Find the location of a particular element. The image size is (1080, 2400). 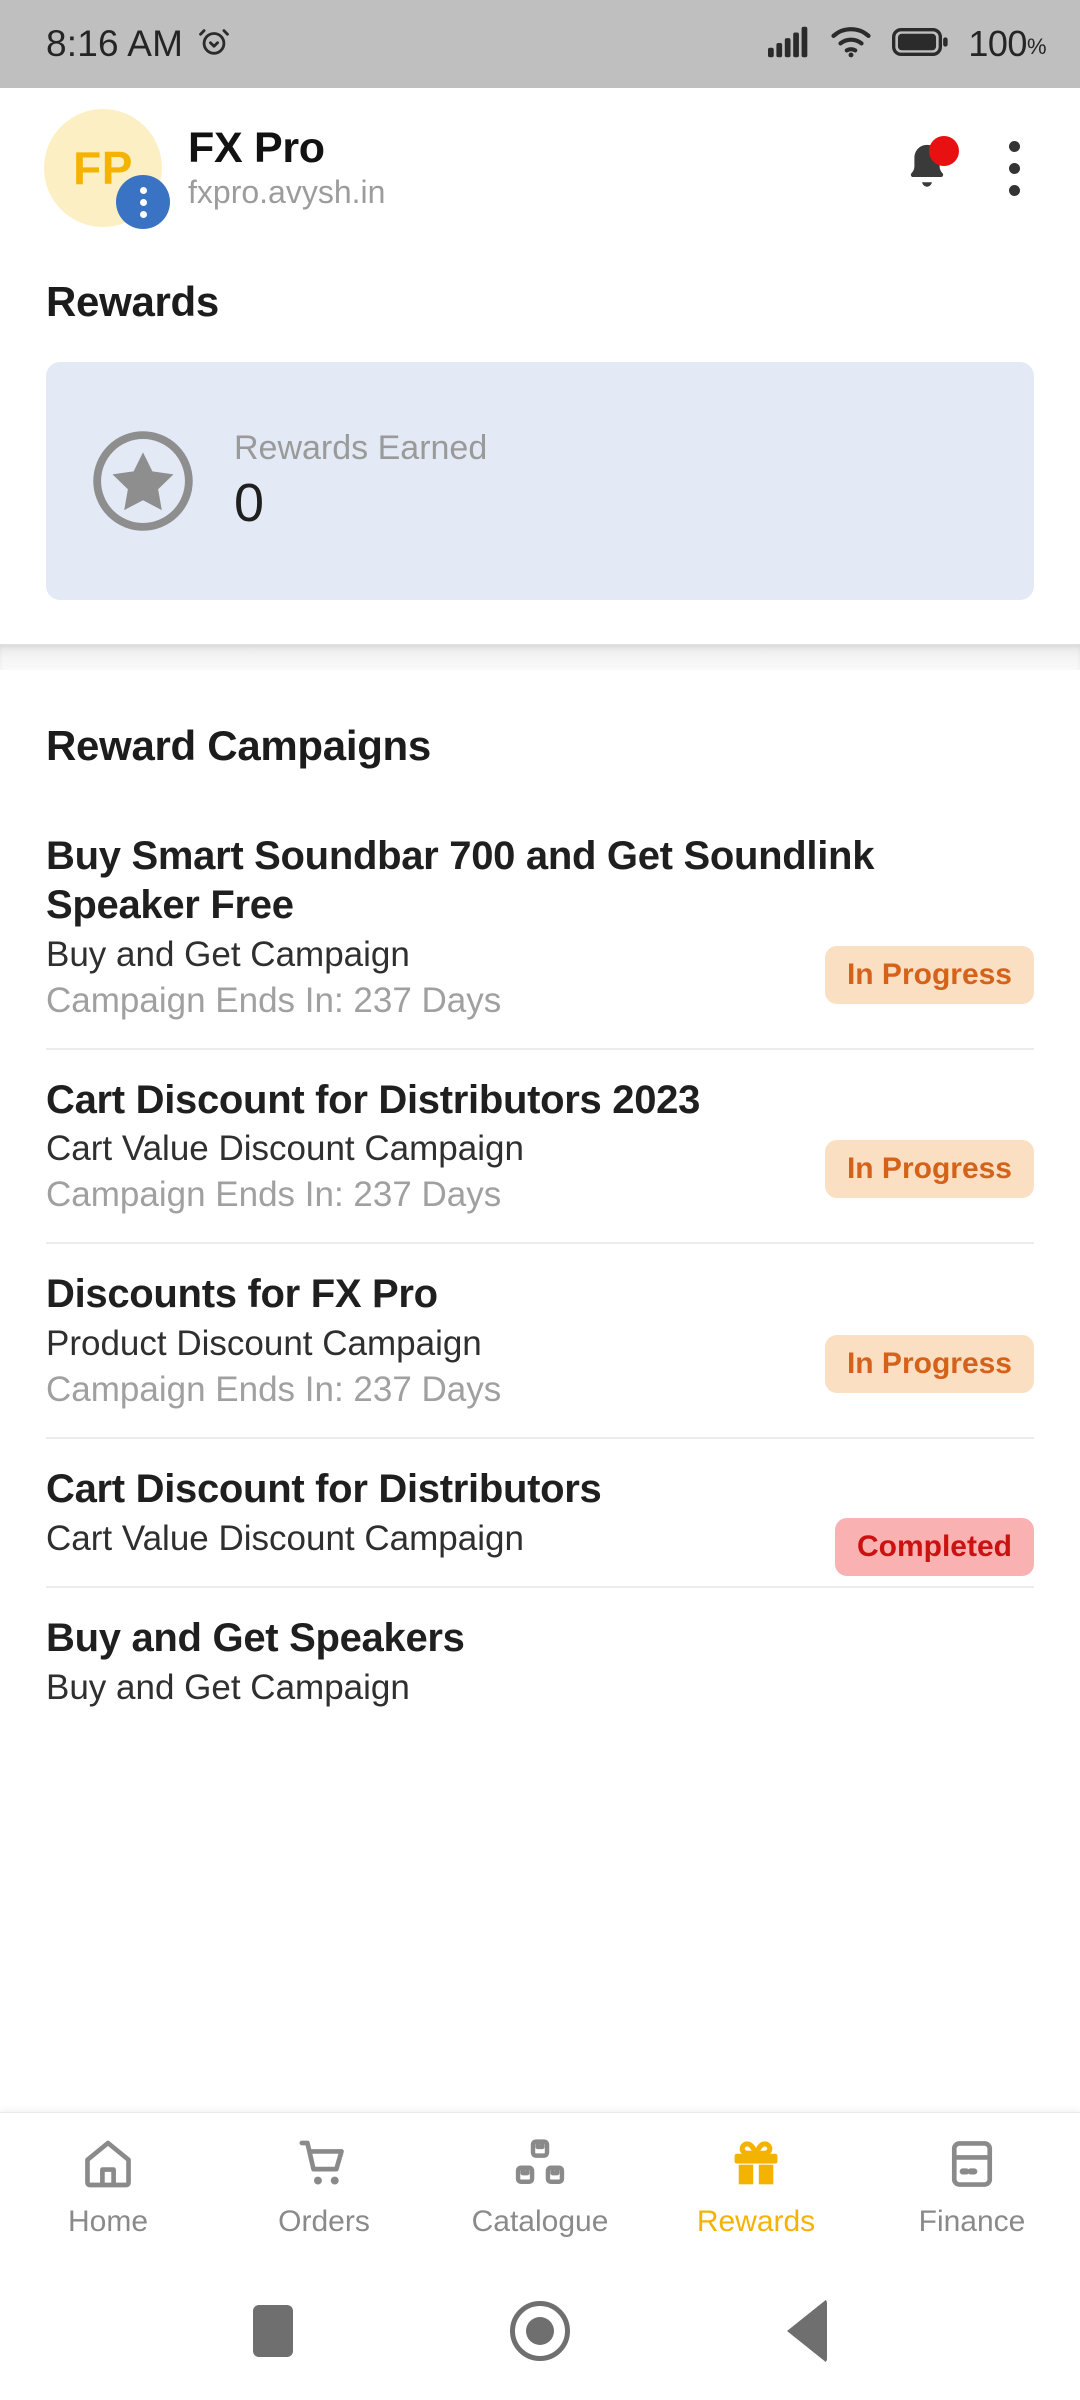

alarm-icon is located at coordinates (214, 44).